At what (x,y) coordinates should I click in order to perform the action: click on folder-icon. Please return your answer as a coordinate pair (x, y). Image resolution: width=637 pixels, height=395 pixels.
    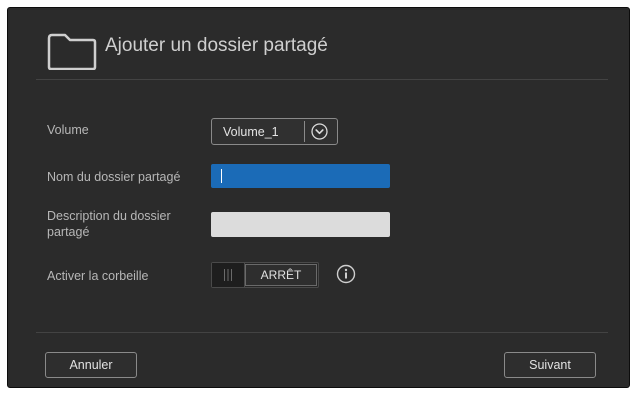
    Looking at the image, I should click on (72, 51).